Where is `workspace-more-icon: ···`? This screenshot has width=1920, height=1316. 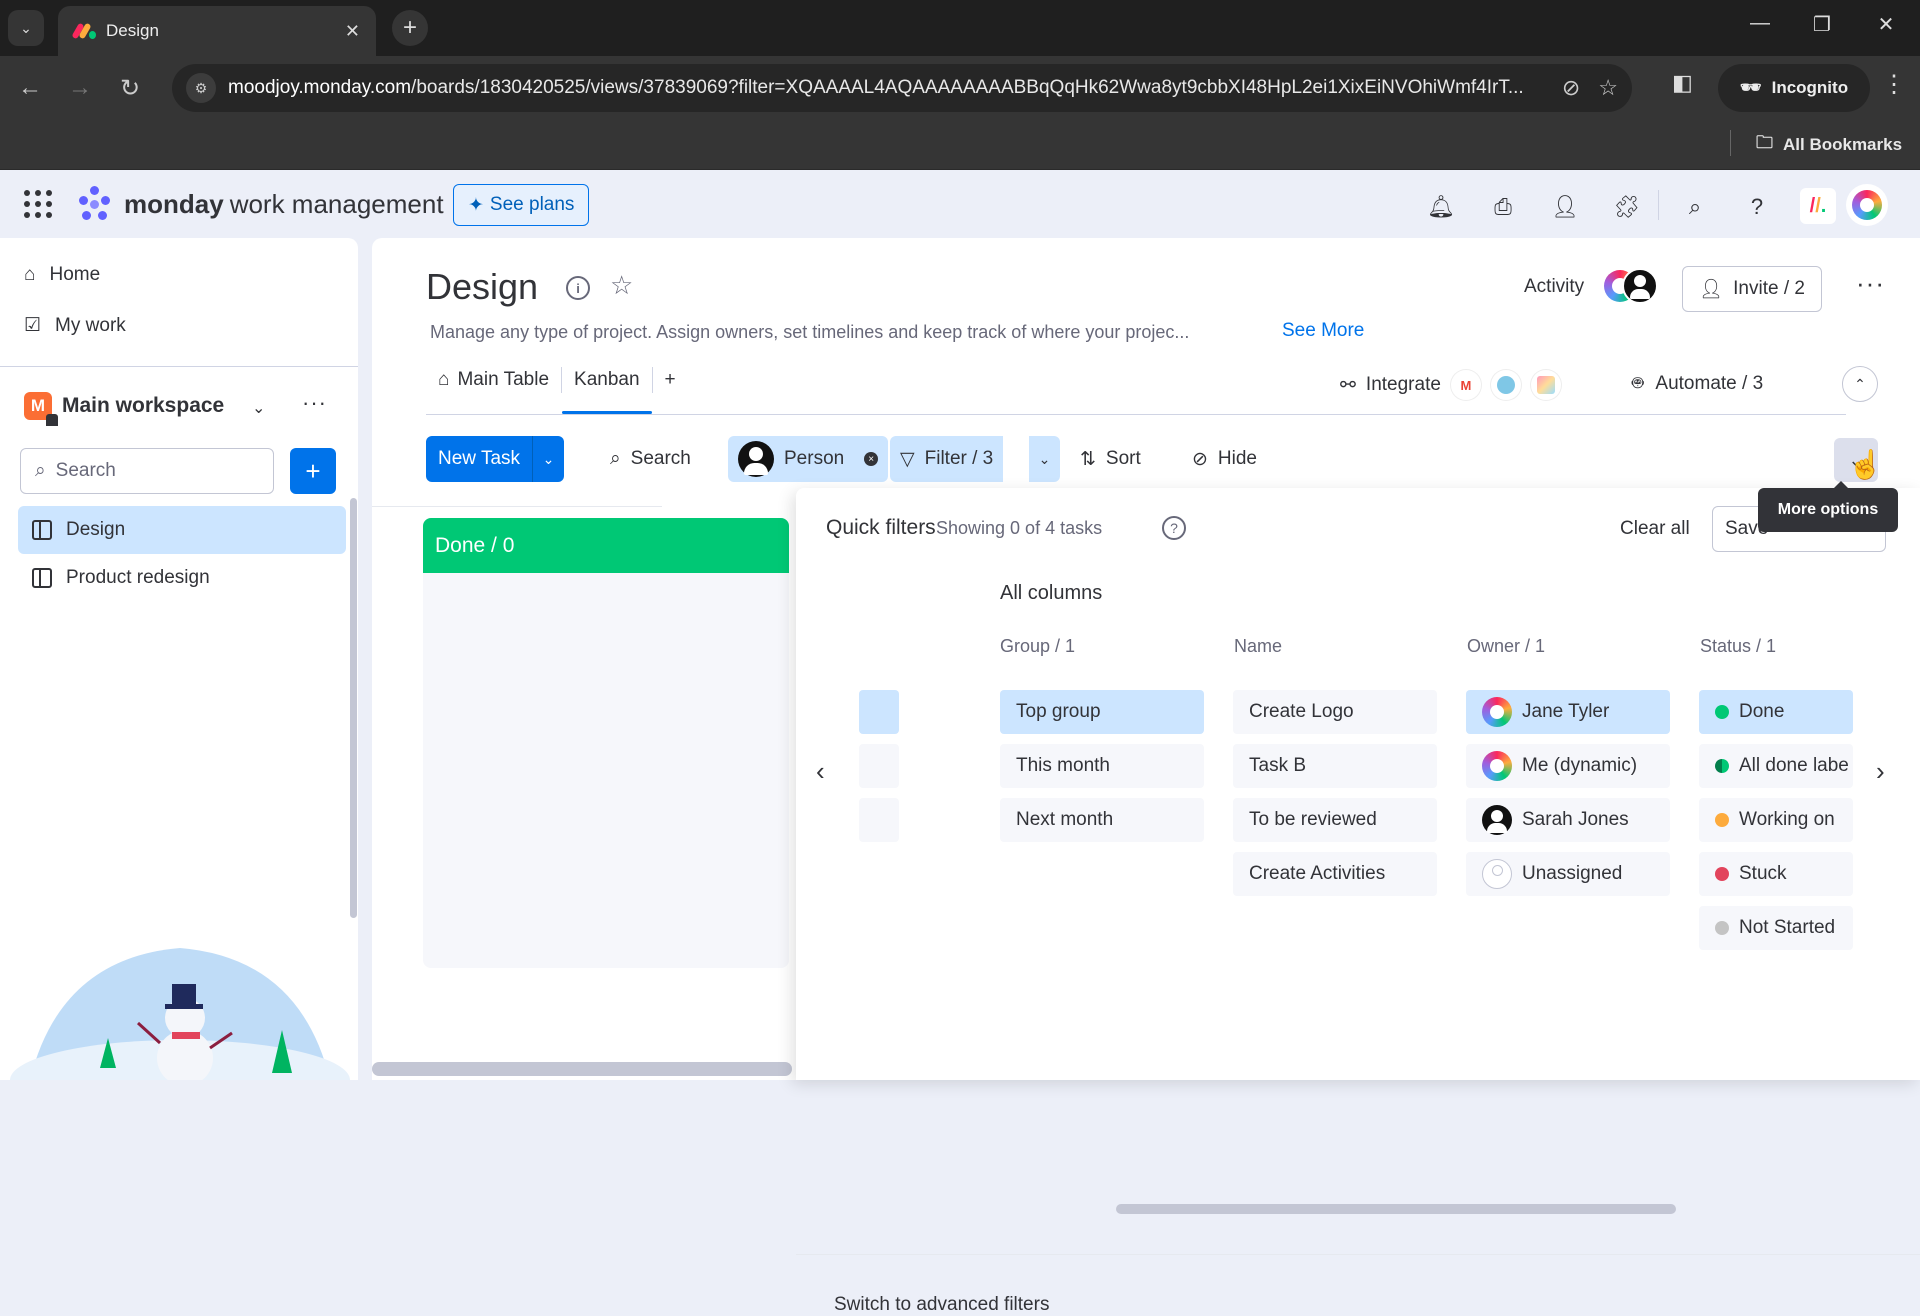 workspace-more-icon: ··· is located at coordinates (314, 403).